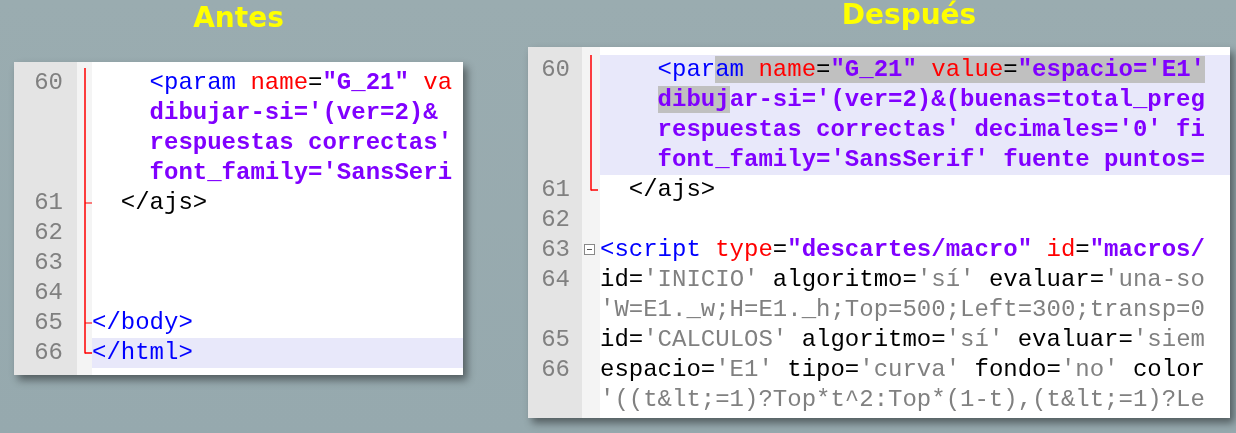 The width and height of the screenshot is (1236, 433). Describe the element at coordinates (589, 249) in the screenshot. I see `collapse-icon` at that location.